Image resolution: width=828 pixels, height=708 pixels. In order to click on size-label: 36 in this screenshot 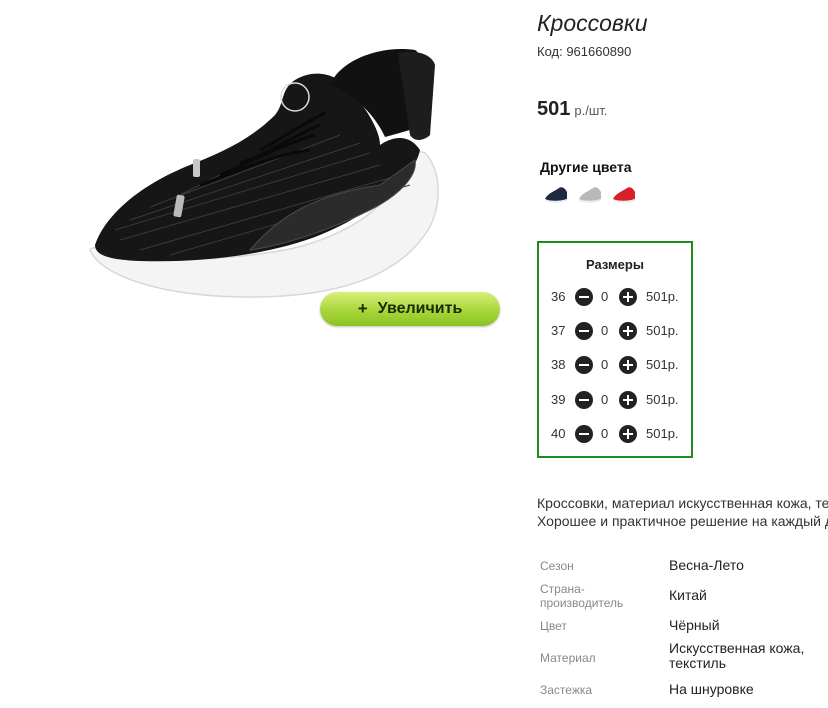, I will do `click(558, 296)`.